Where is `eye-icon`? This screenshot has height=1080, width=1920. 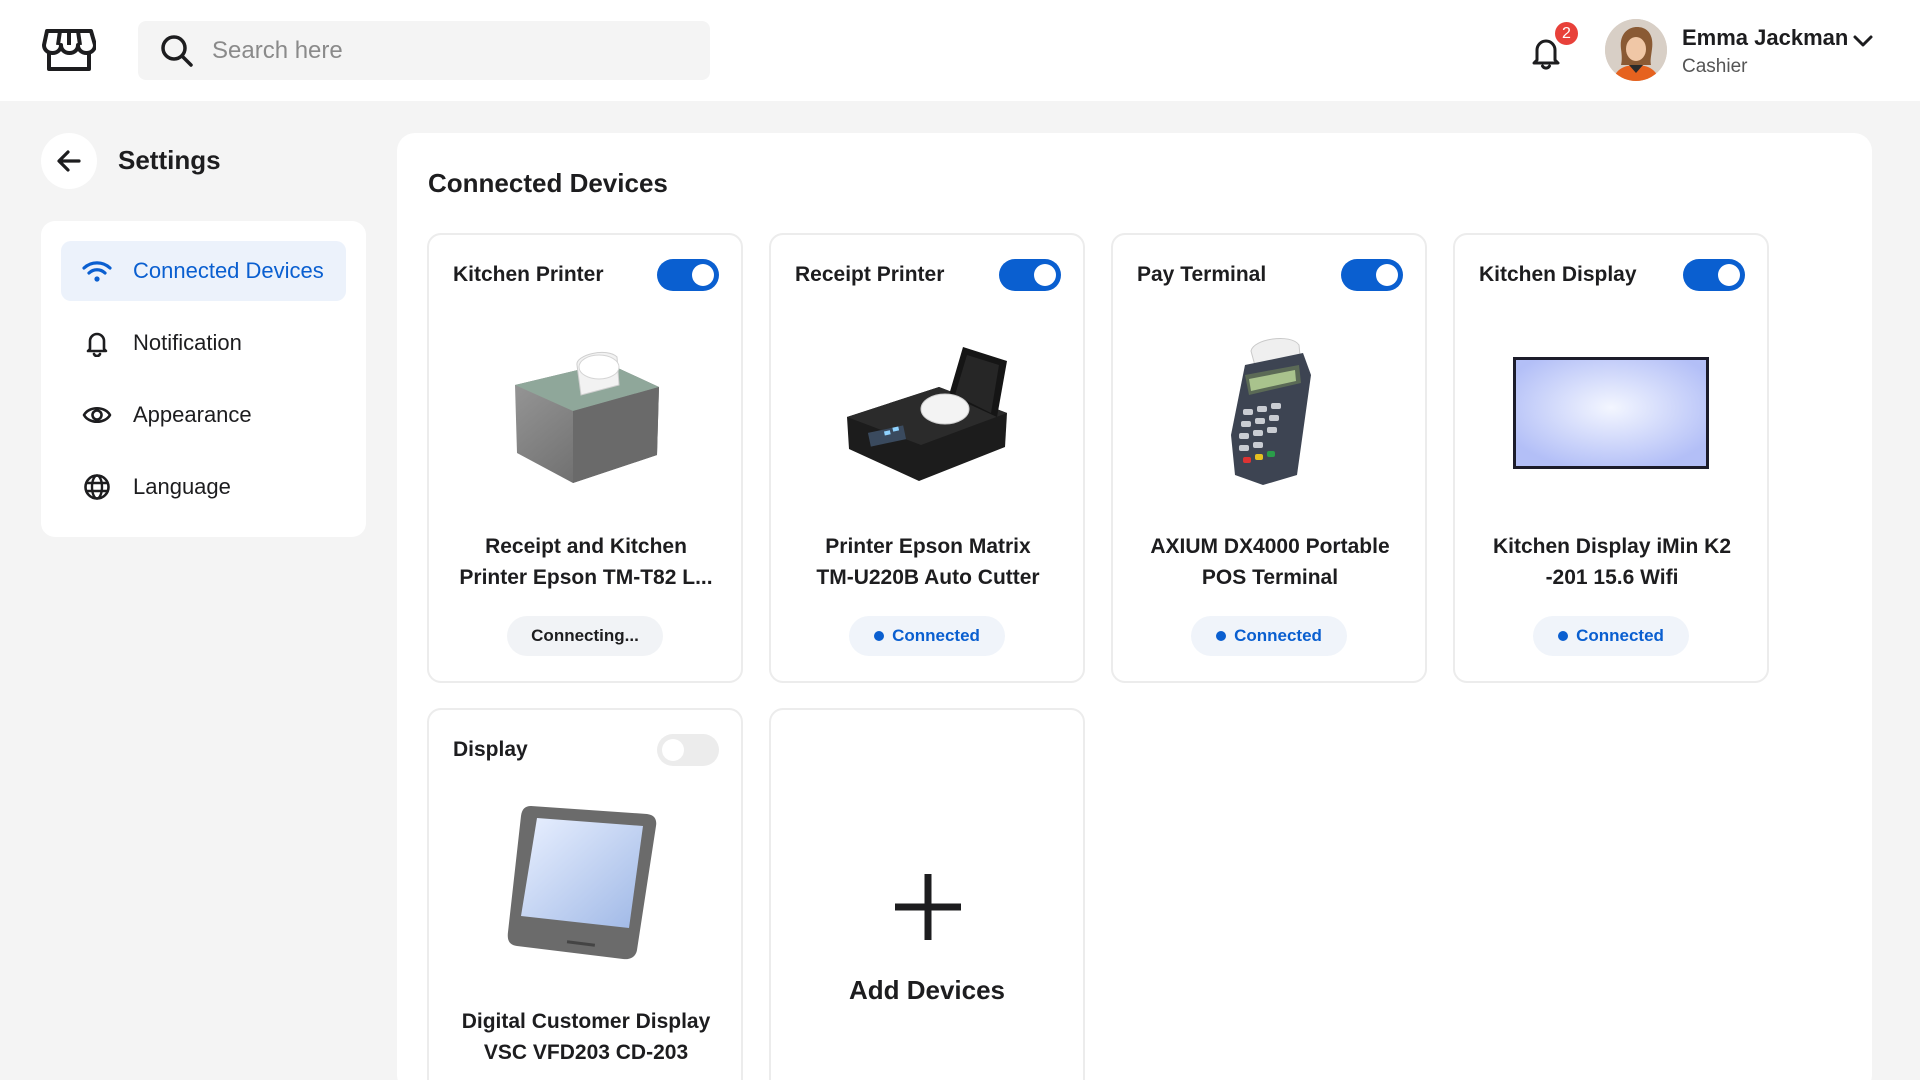
eye-icon is located at coordinates (97, 415).